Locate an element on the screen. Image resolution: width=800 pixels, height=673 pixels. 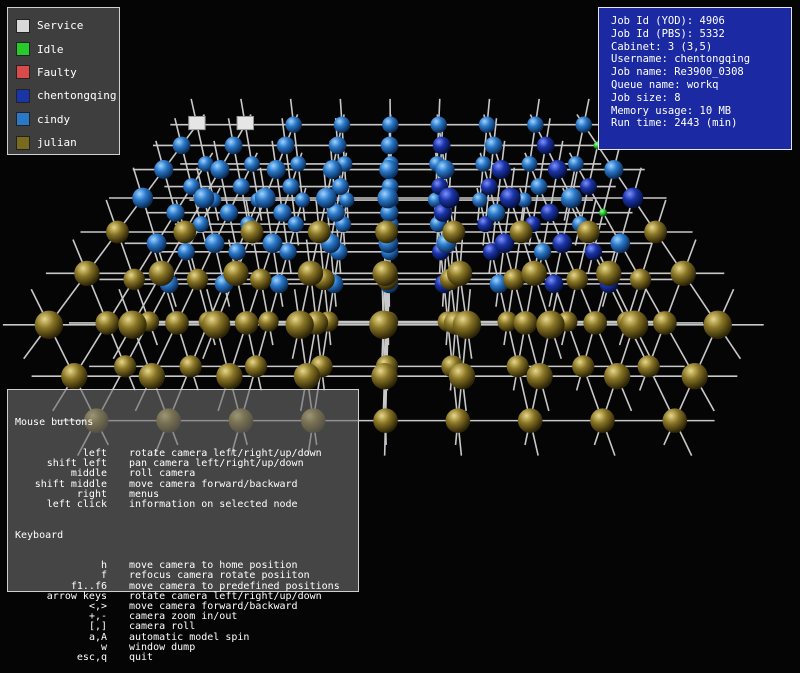
help-row: esc,q quit is located at coordinates (186, 658).